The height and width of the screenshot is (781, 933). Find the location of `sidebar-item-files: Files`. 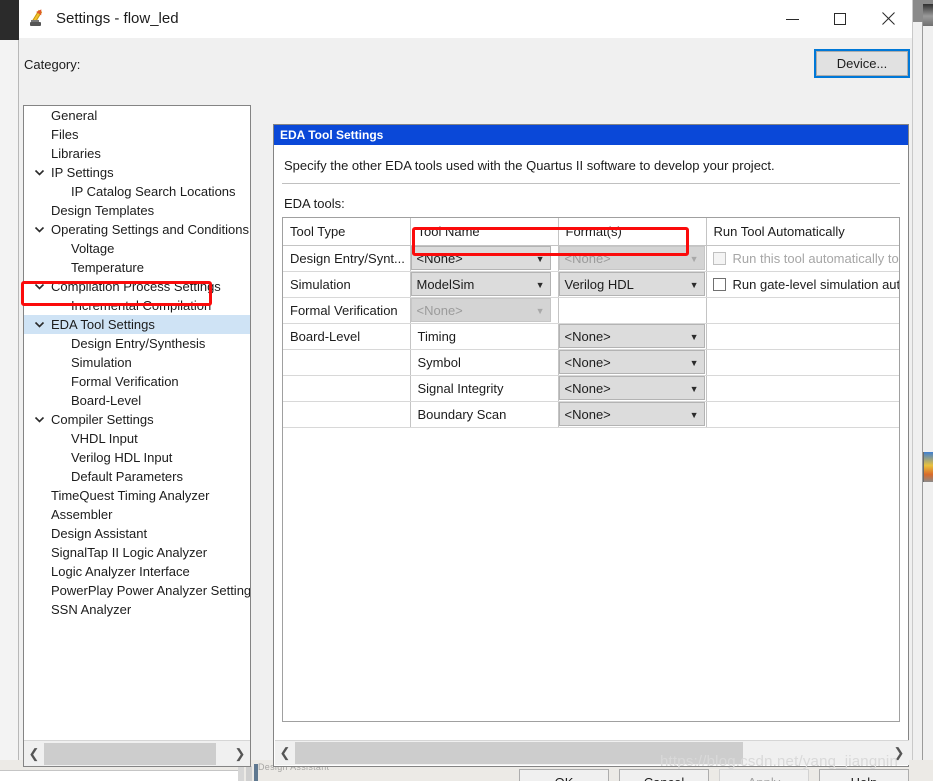

sidebar-item-files: Files is located at coordinates (137, 134).